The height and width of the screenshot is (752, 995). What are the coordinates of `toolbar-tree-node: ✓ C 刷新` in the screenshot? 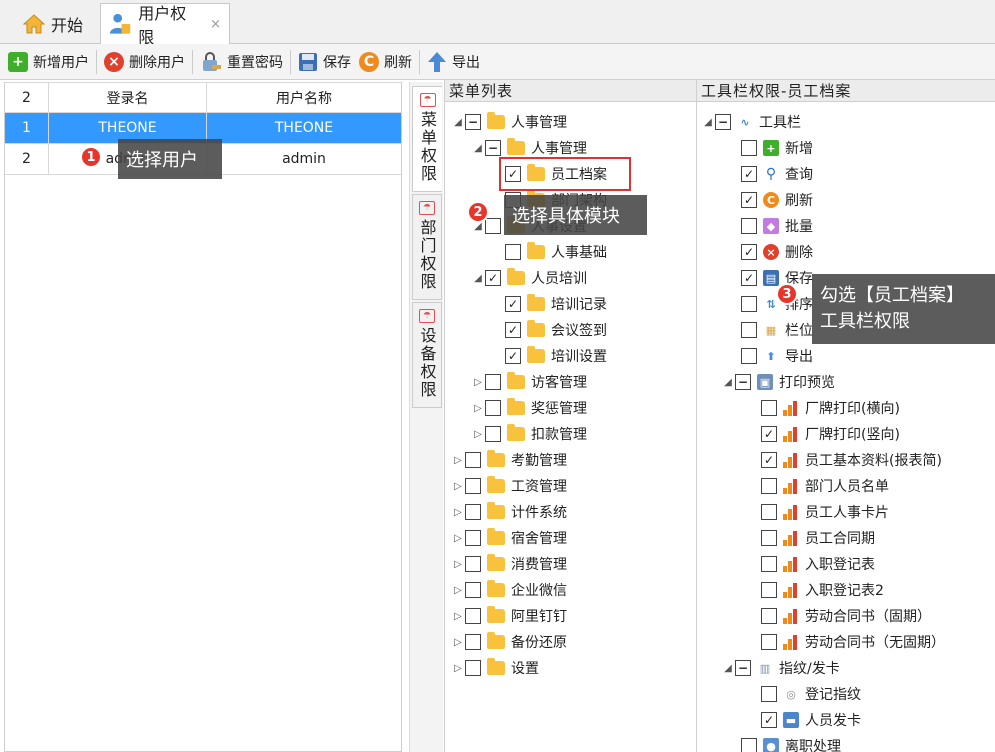 It's located at (770, 200).